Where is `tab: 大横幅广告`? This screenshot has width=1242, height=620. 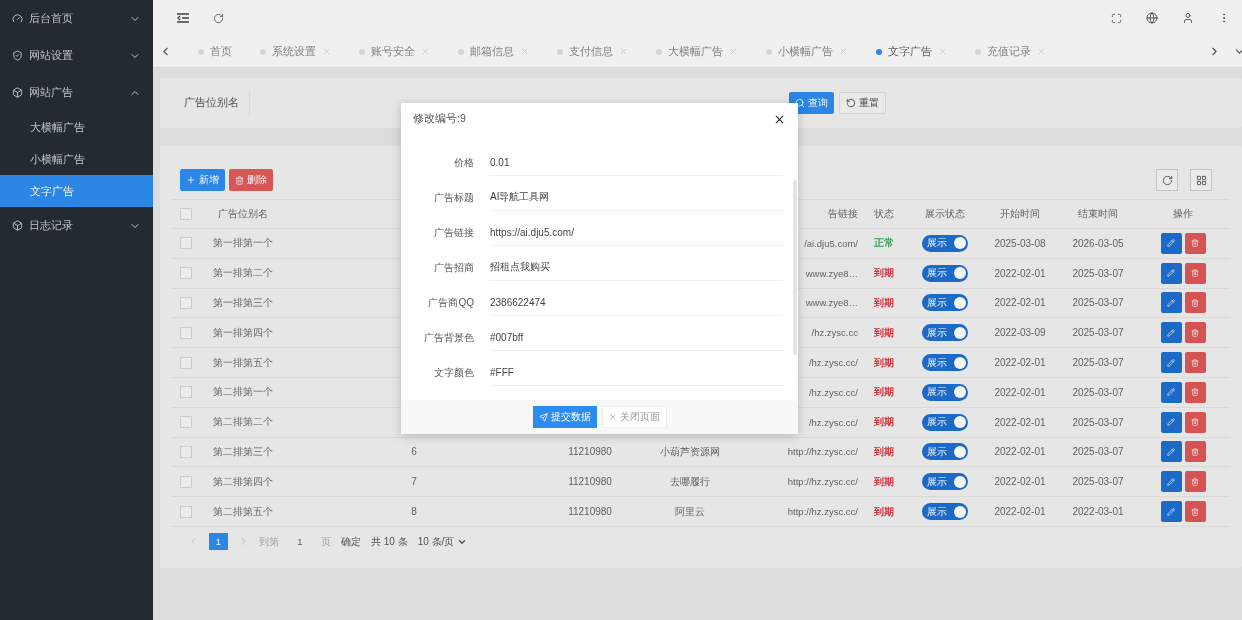 tab: 大横幅广告 is located at coordinates (695, 51).